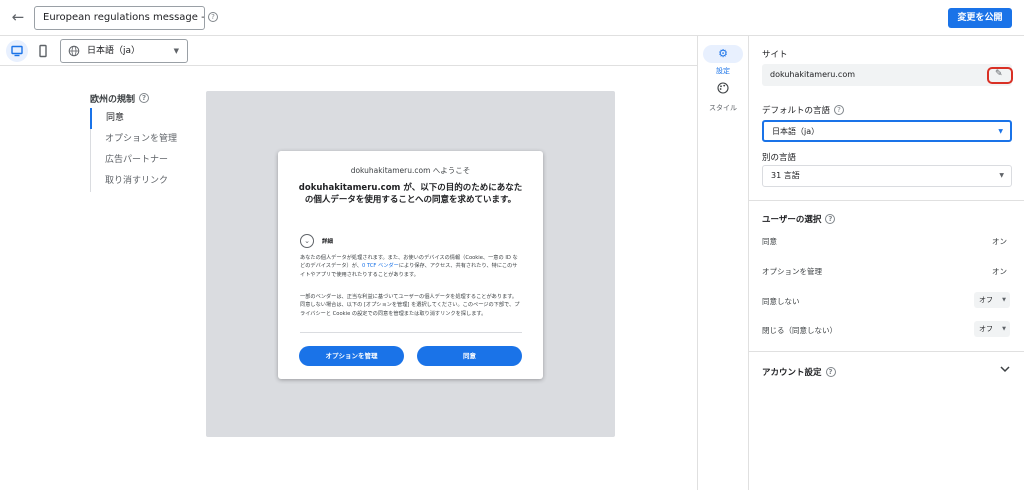 The height and width of the screenshot is (490, 1024). Describe the element at coordinates (792, 220) in the screenshot. I see `user-choice-heading-text: ユーザーの選択` at that location.